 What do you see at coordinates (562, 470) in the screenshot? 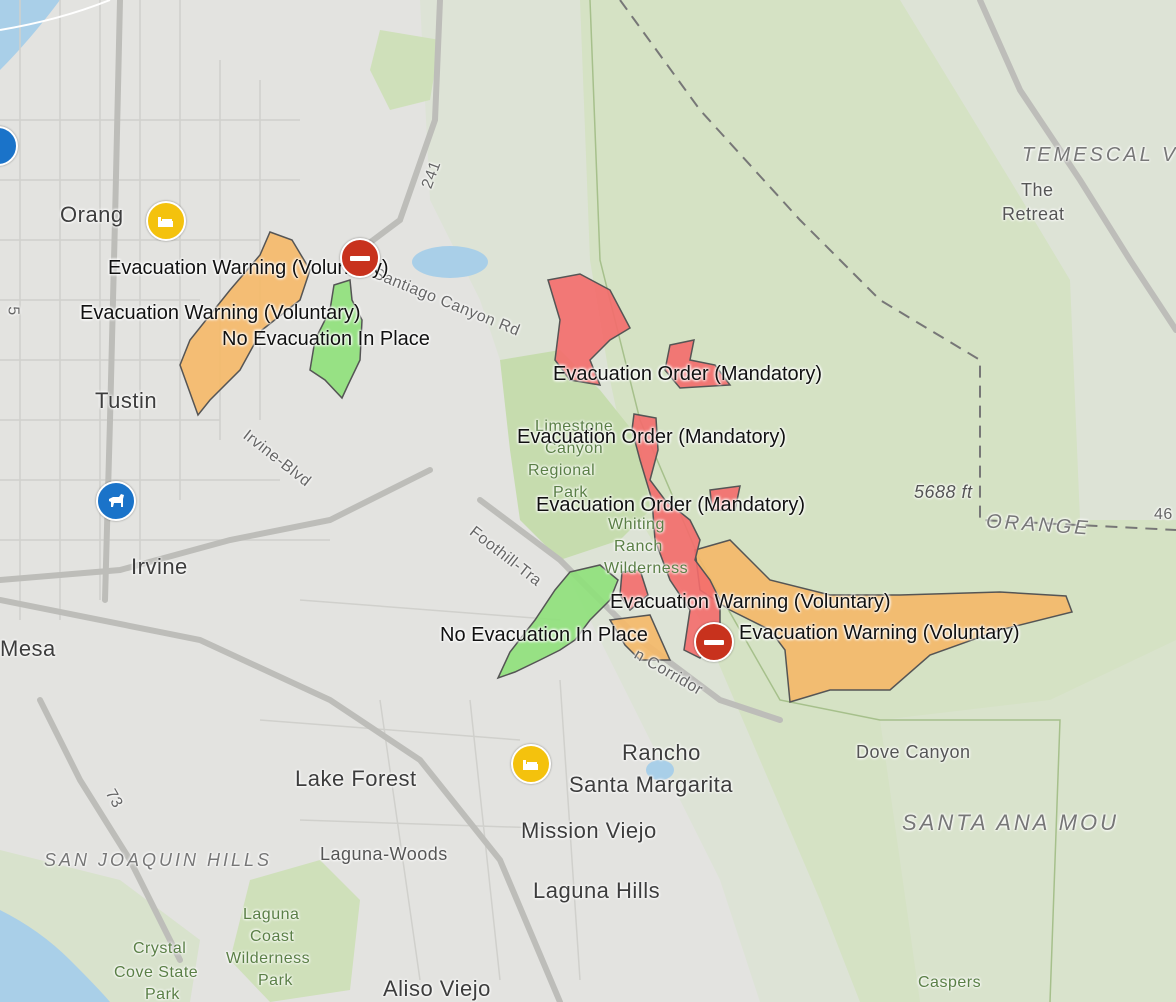
I see `park-label-limestone-regional: Regional` at bounding box center [562, 470].